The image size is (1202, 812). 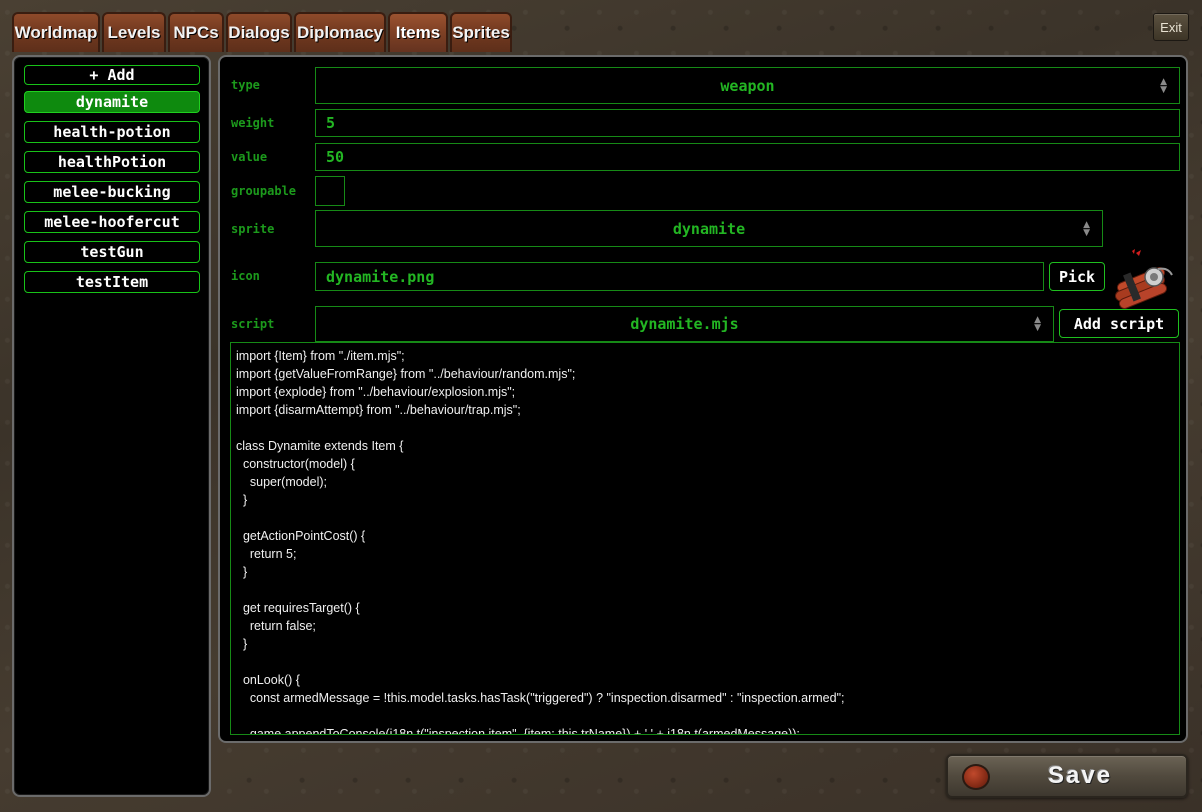 I want to click on groupable-checkbox, so click(x=330, y=191).